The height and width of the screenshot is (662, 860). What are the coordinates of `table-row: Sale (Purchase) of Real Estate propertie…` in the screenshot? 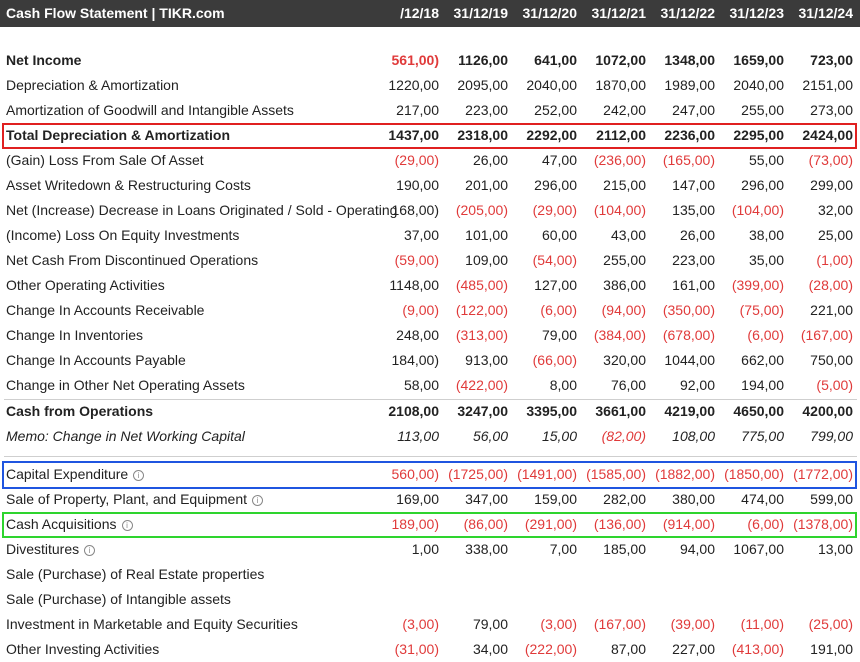 It's located at (430, 574).